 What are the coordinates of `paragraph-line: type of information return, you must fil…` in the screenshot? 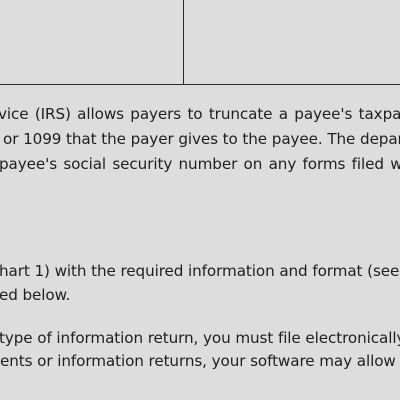 It's located at (200, 338).